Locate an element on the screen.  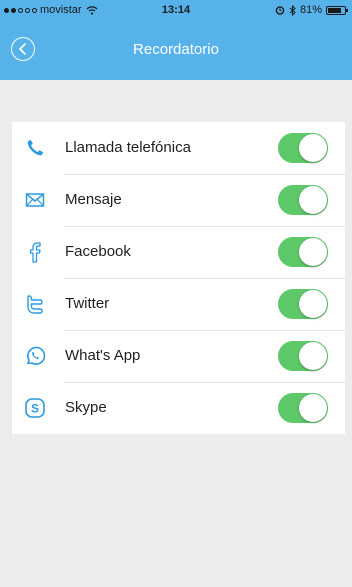
setting-row-message: Mensaje is located at coordinates (178, 200).